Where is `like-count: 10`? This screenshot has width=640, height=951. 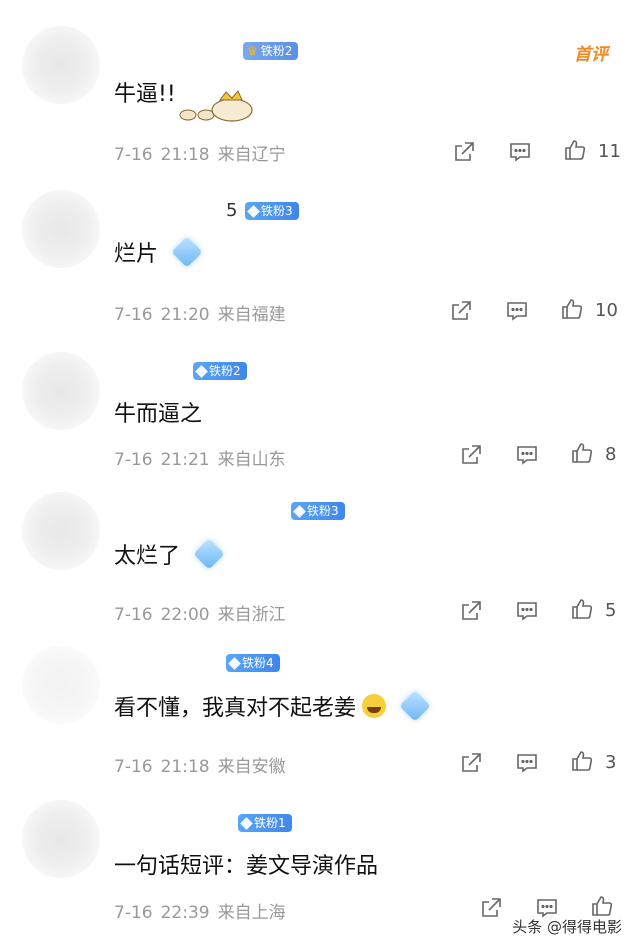
like-count: 10 is located at coordinates (606, 310).